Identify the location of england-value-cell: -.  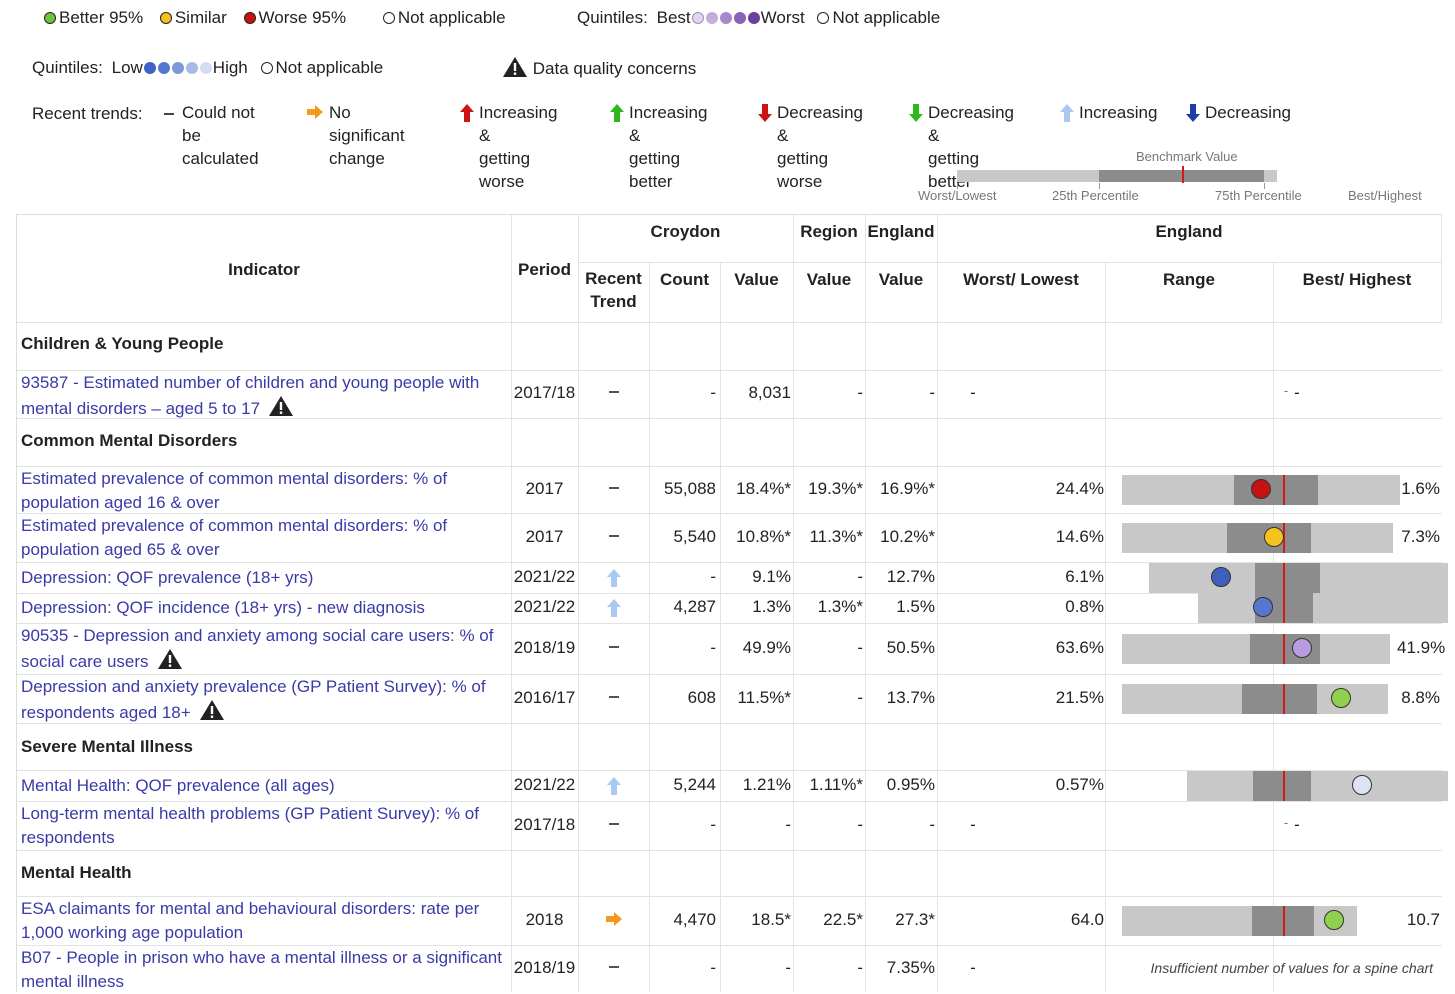
(932, 824).